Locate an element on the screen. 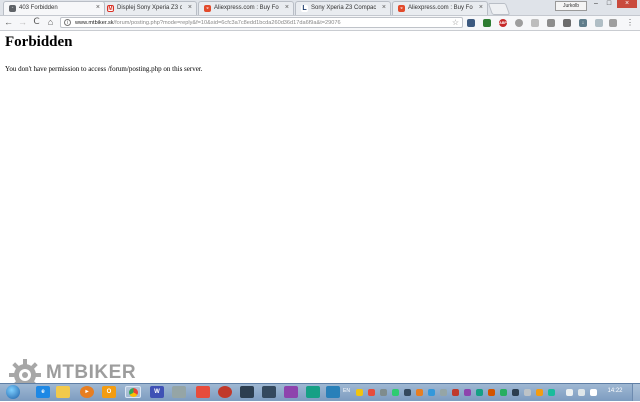 The height and width of the screenshot is (402, 640). show-desktop-button is located at coordinates (636, 392).